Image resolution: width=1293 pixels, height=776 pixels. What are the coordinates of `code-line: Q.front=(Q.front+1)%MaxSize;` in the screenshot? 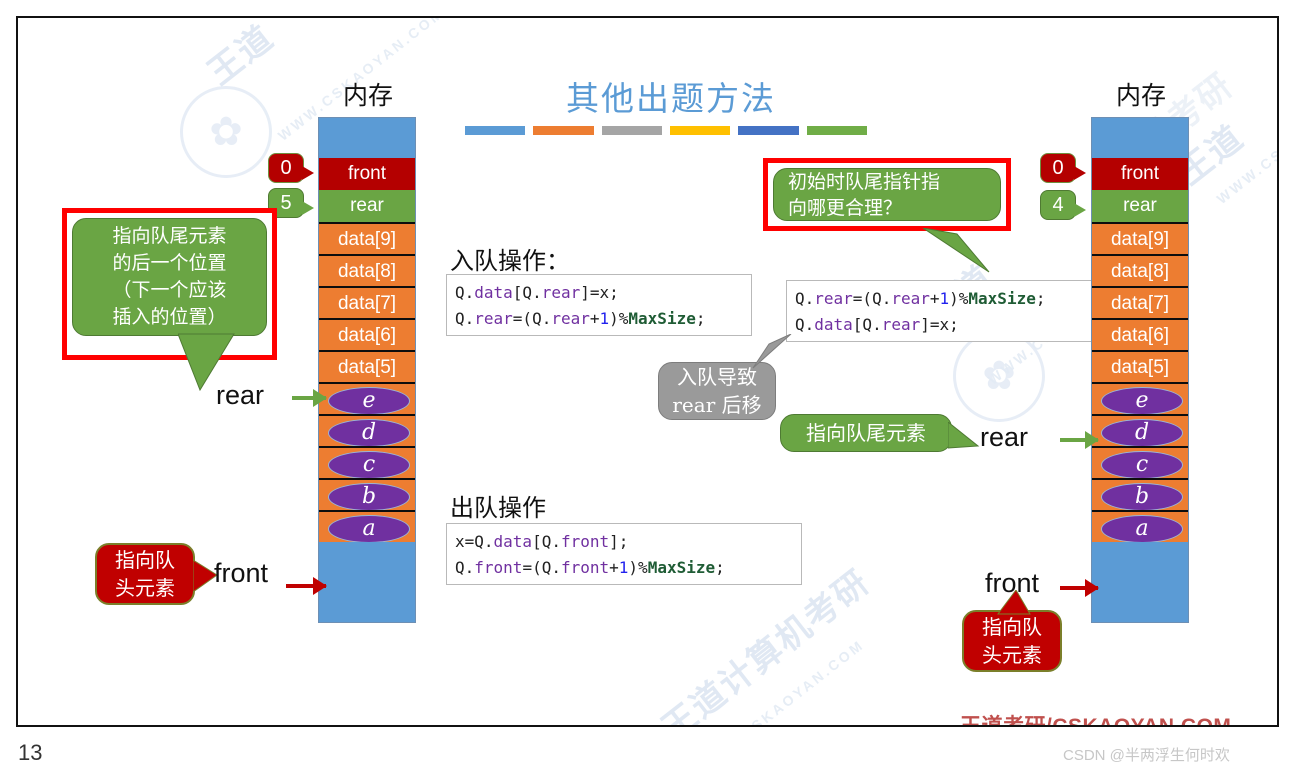 It's located at (590, 567).